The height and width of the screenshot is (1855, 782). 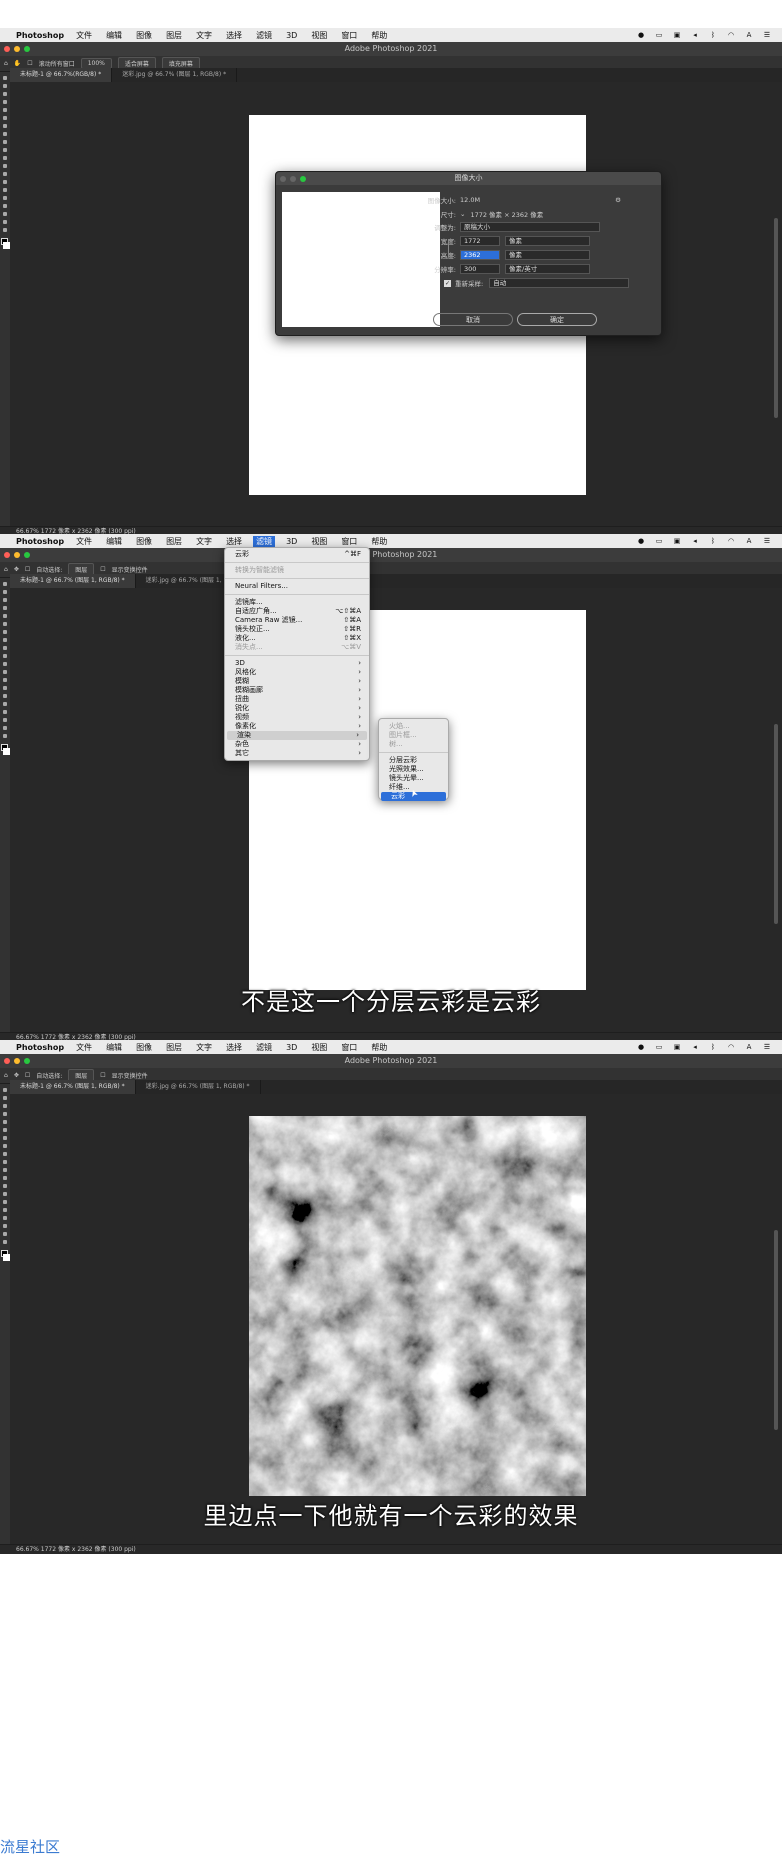 What do you see at coordinates (17, 555) in the screenshot?
I see `minimize-button` at bounding box center [17, 555].